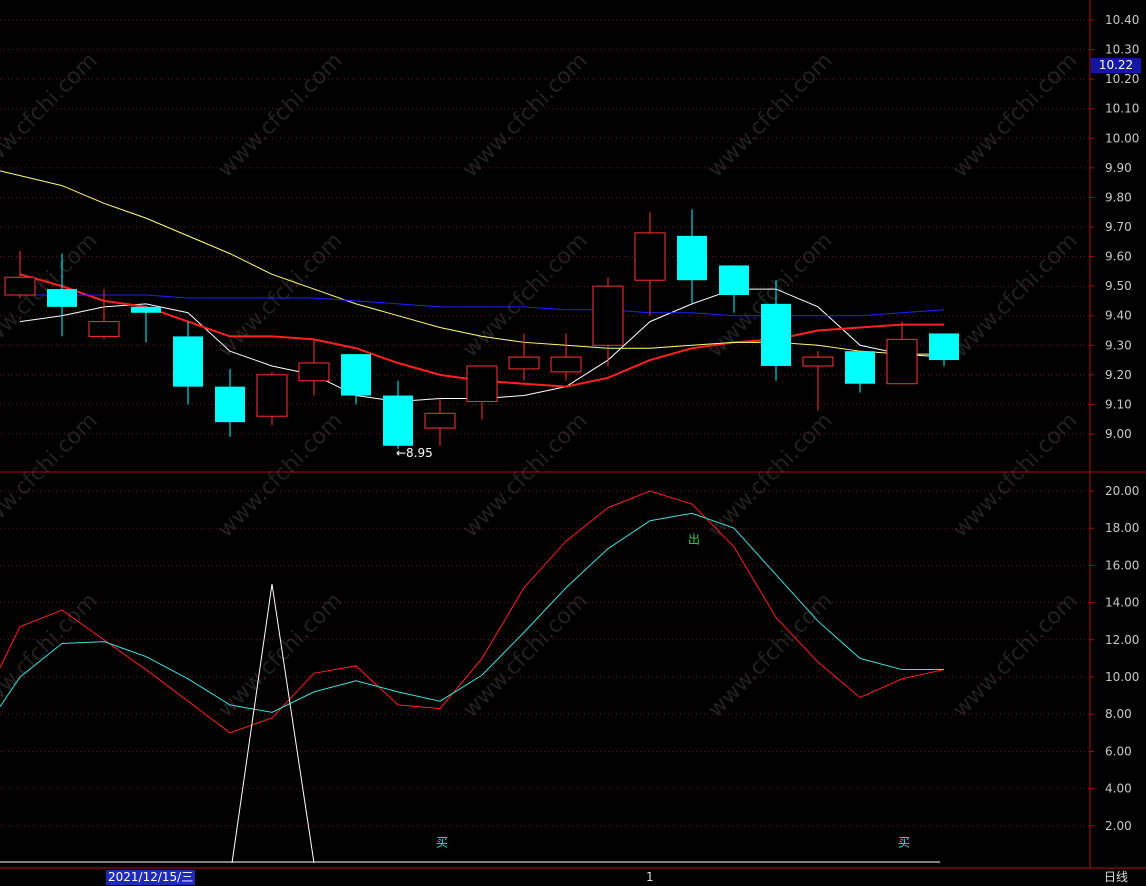  What do you see at coordinates (650, 877) in the screenshot?
I see `footer-marker: 1` at bounding box center [650, 877].